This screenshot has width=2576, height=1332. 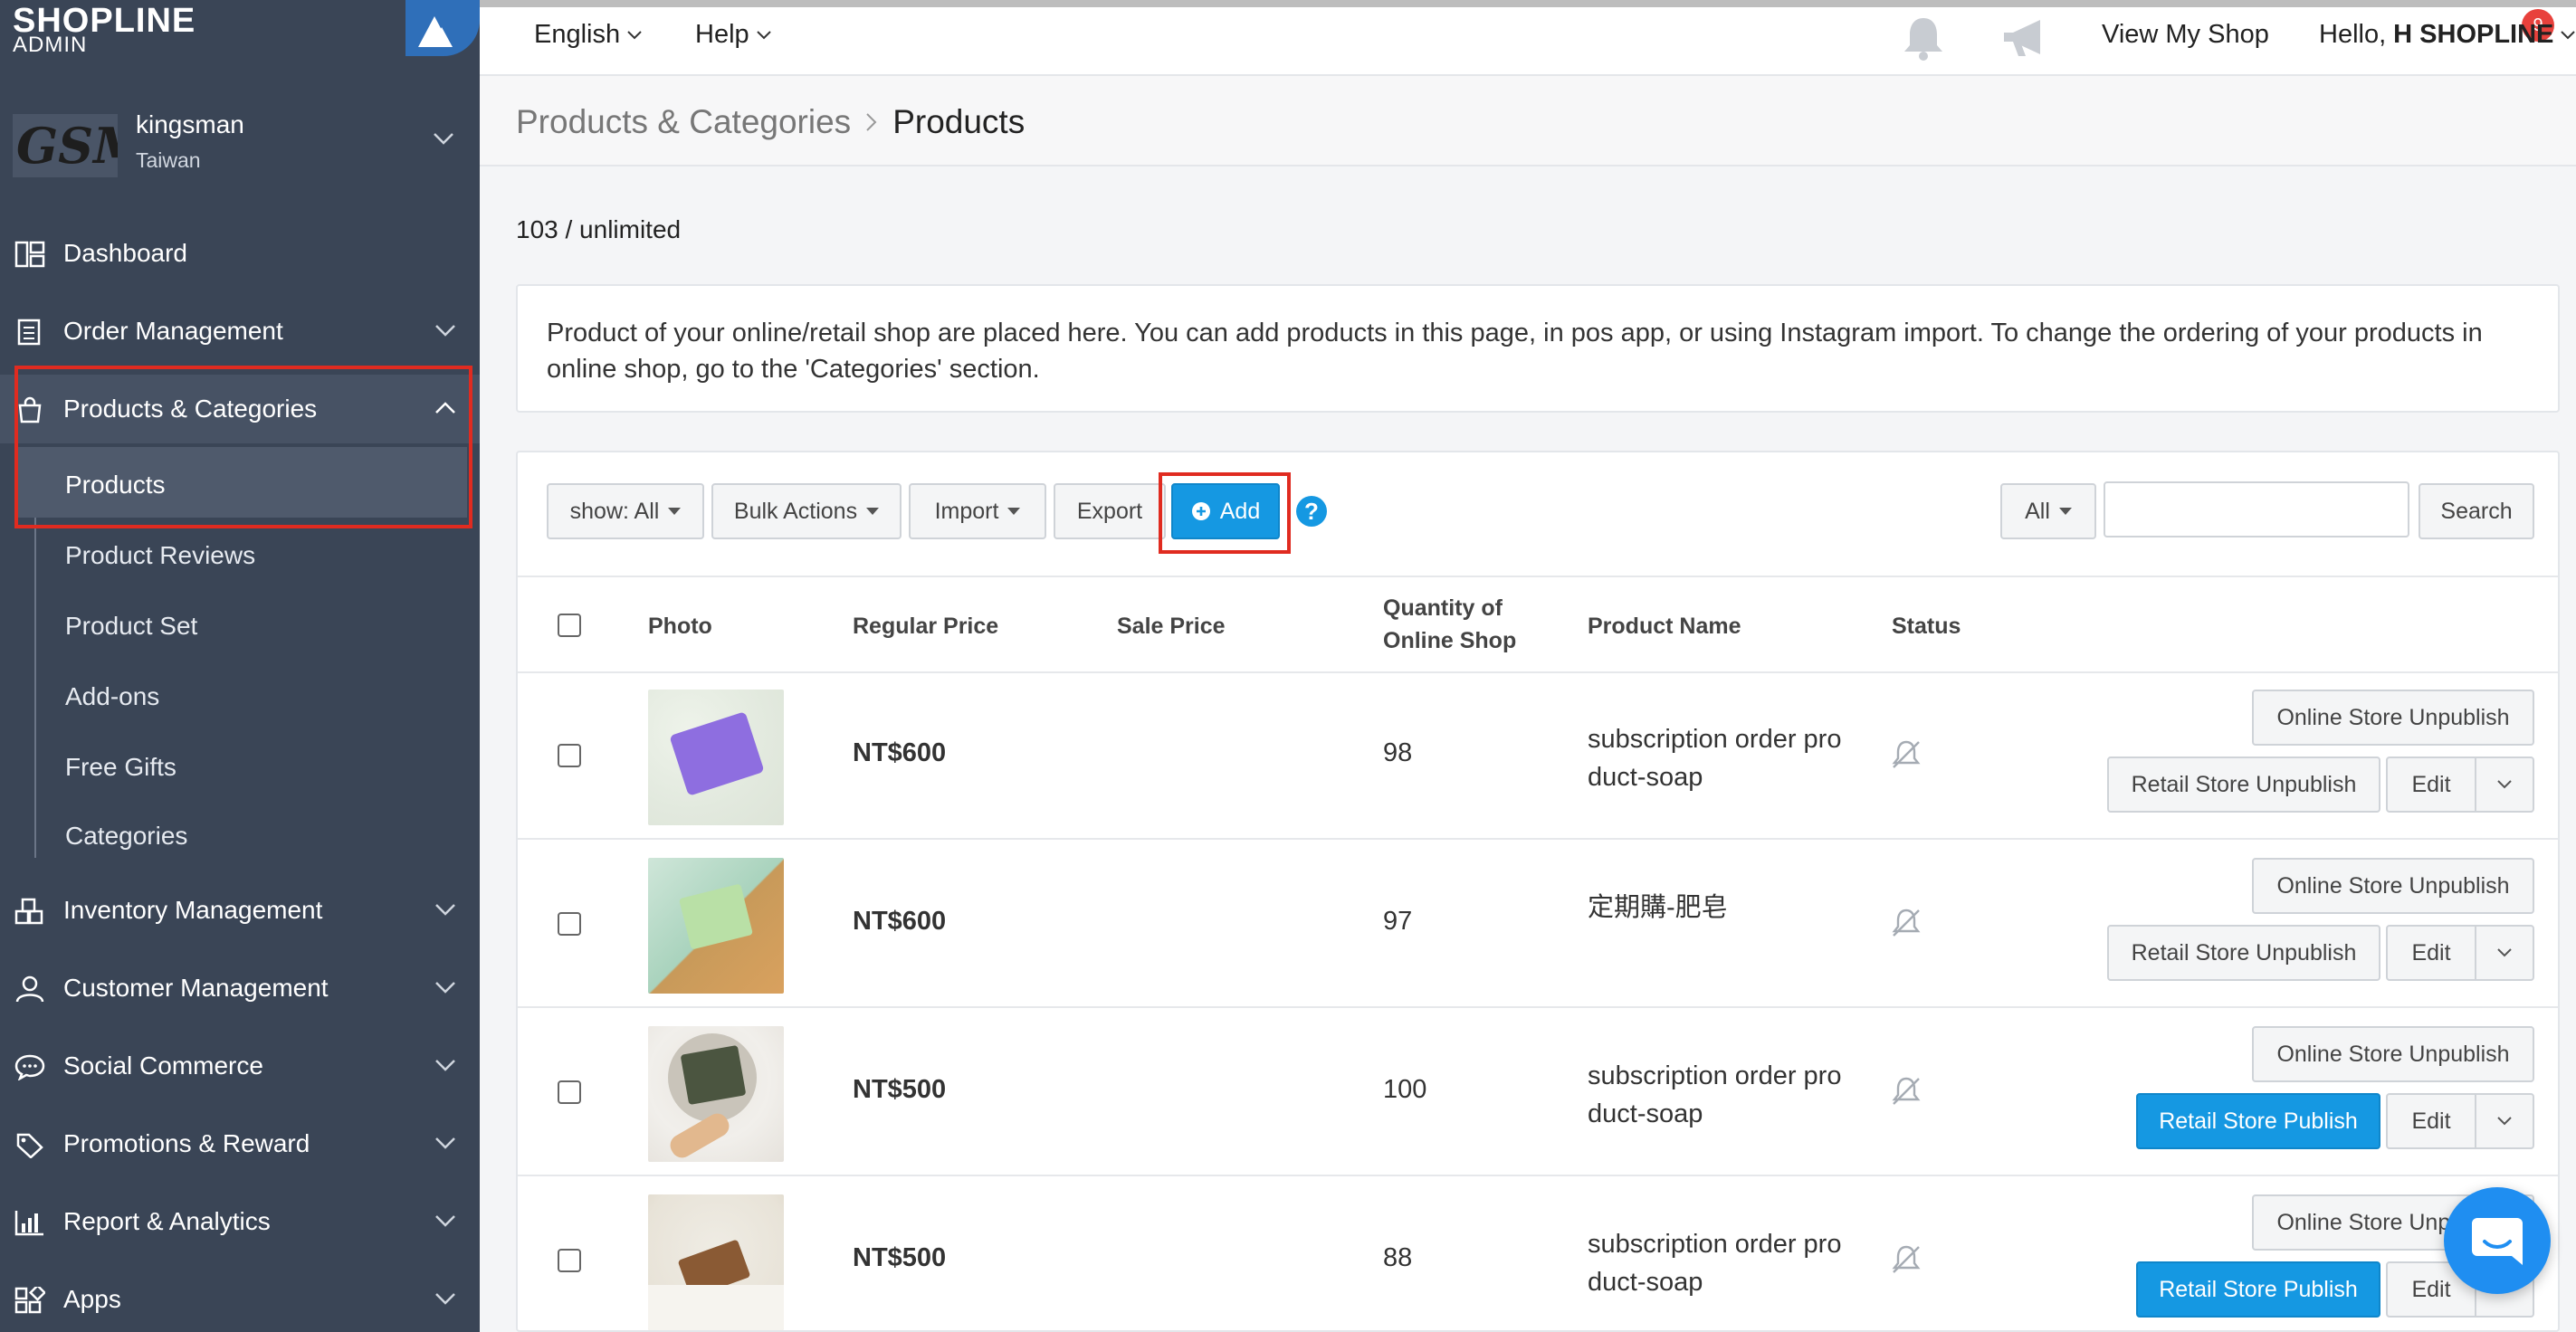 I want to click on sidebar-item-customer-management: Customer Management, so click(x=240, y=988).